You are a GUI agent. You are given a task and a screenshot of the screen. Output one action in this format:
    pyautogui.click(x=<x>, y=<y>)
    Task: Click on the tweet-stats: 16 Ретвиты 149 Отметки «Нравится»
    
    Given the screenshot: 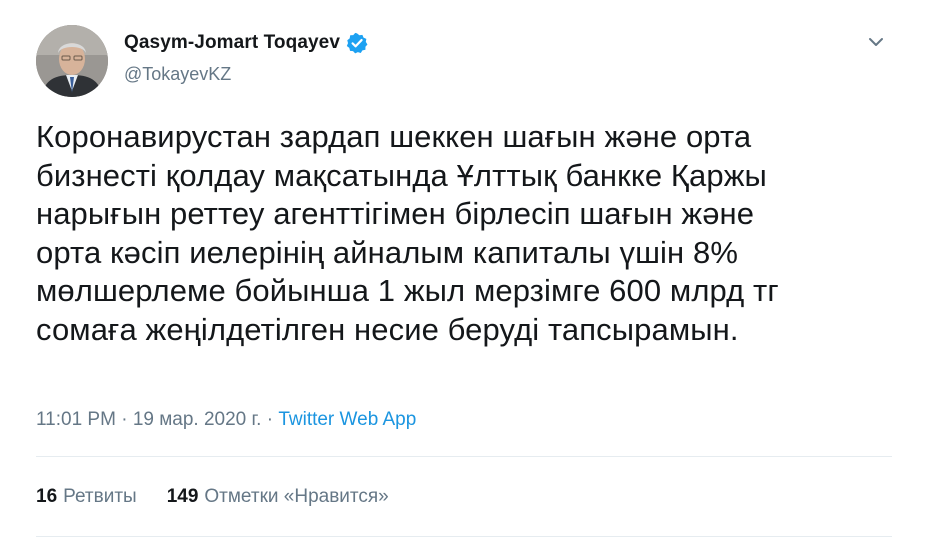 What is the action you would take?
    pyautogui.click(x=212, y=497)
    